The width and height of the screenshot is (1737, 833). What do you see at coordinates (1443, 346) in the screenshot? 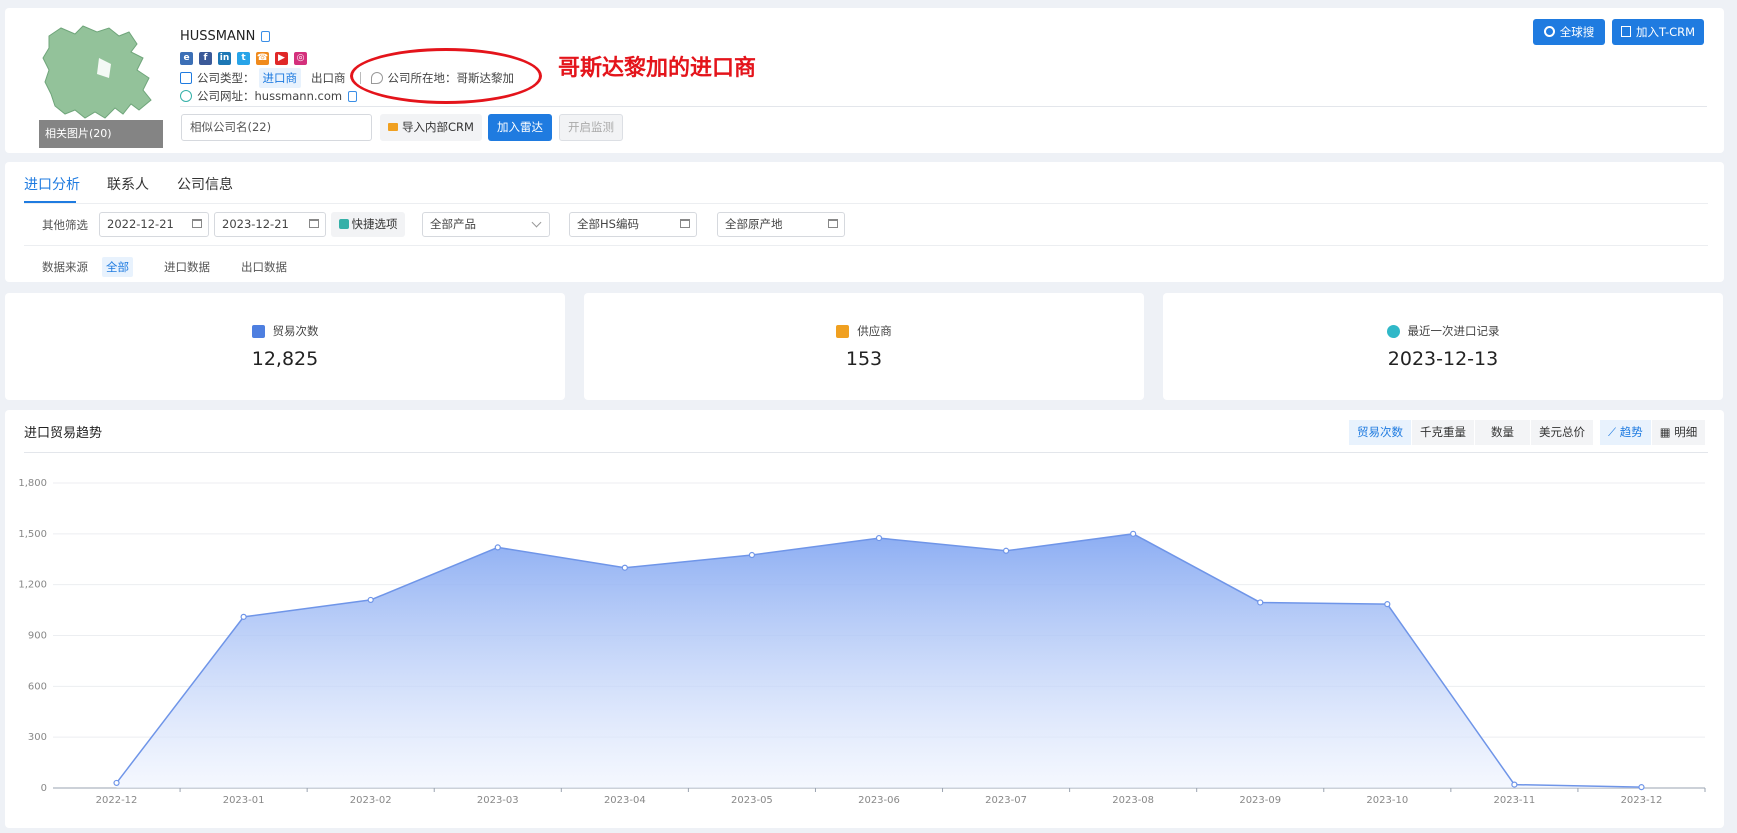
I see `stat-card-last-import: 最近一次进口记录 2023-12-13` at bounding box center [1443, 346].